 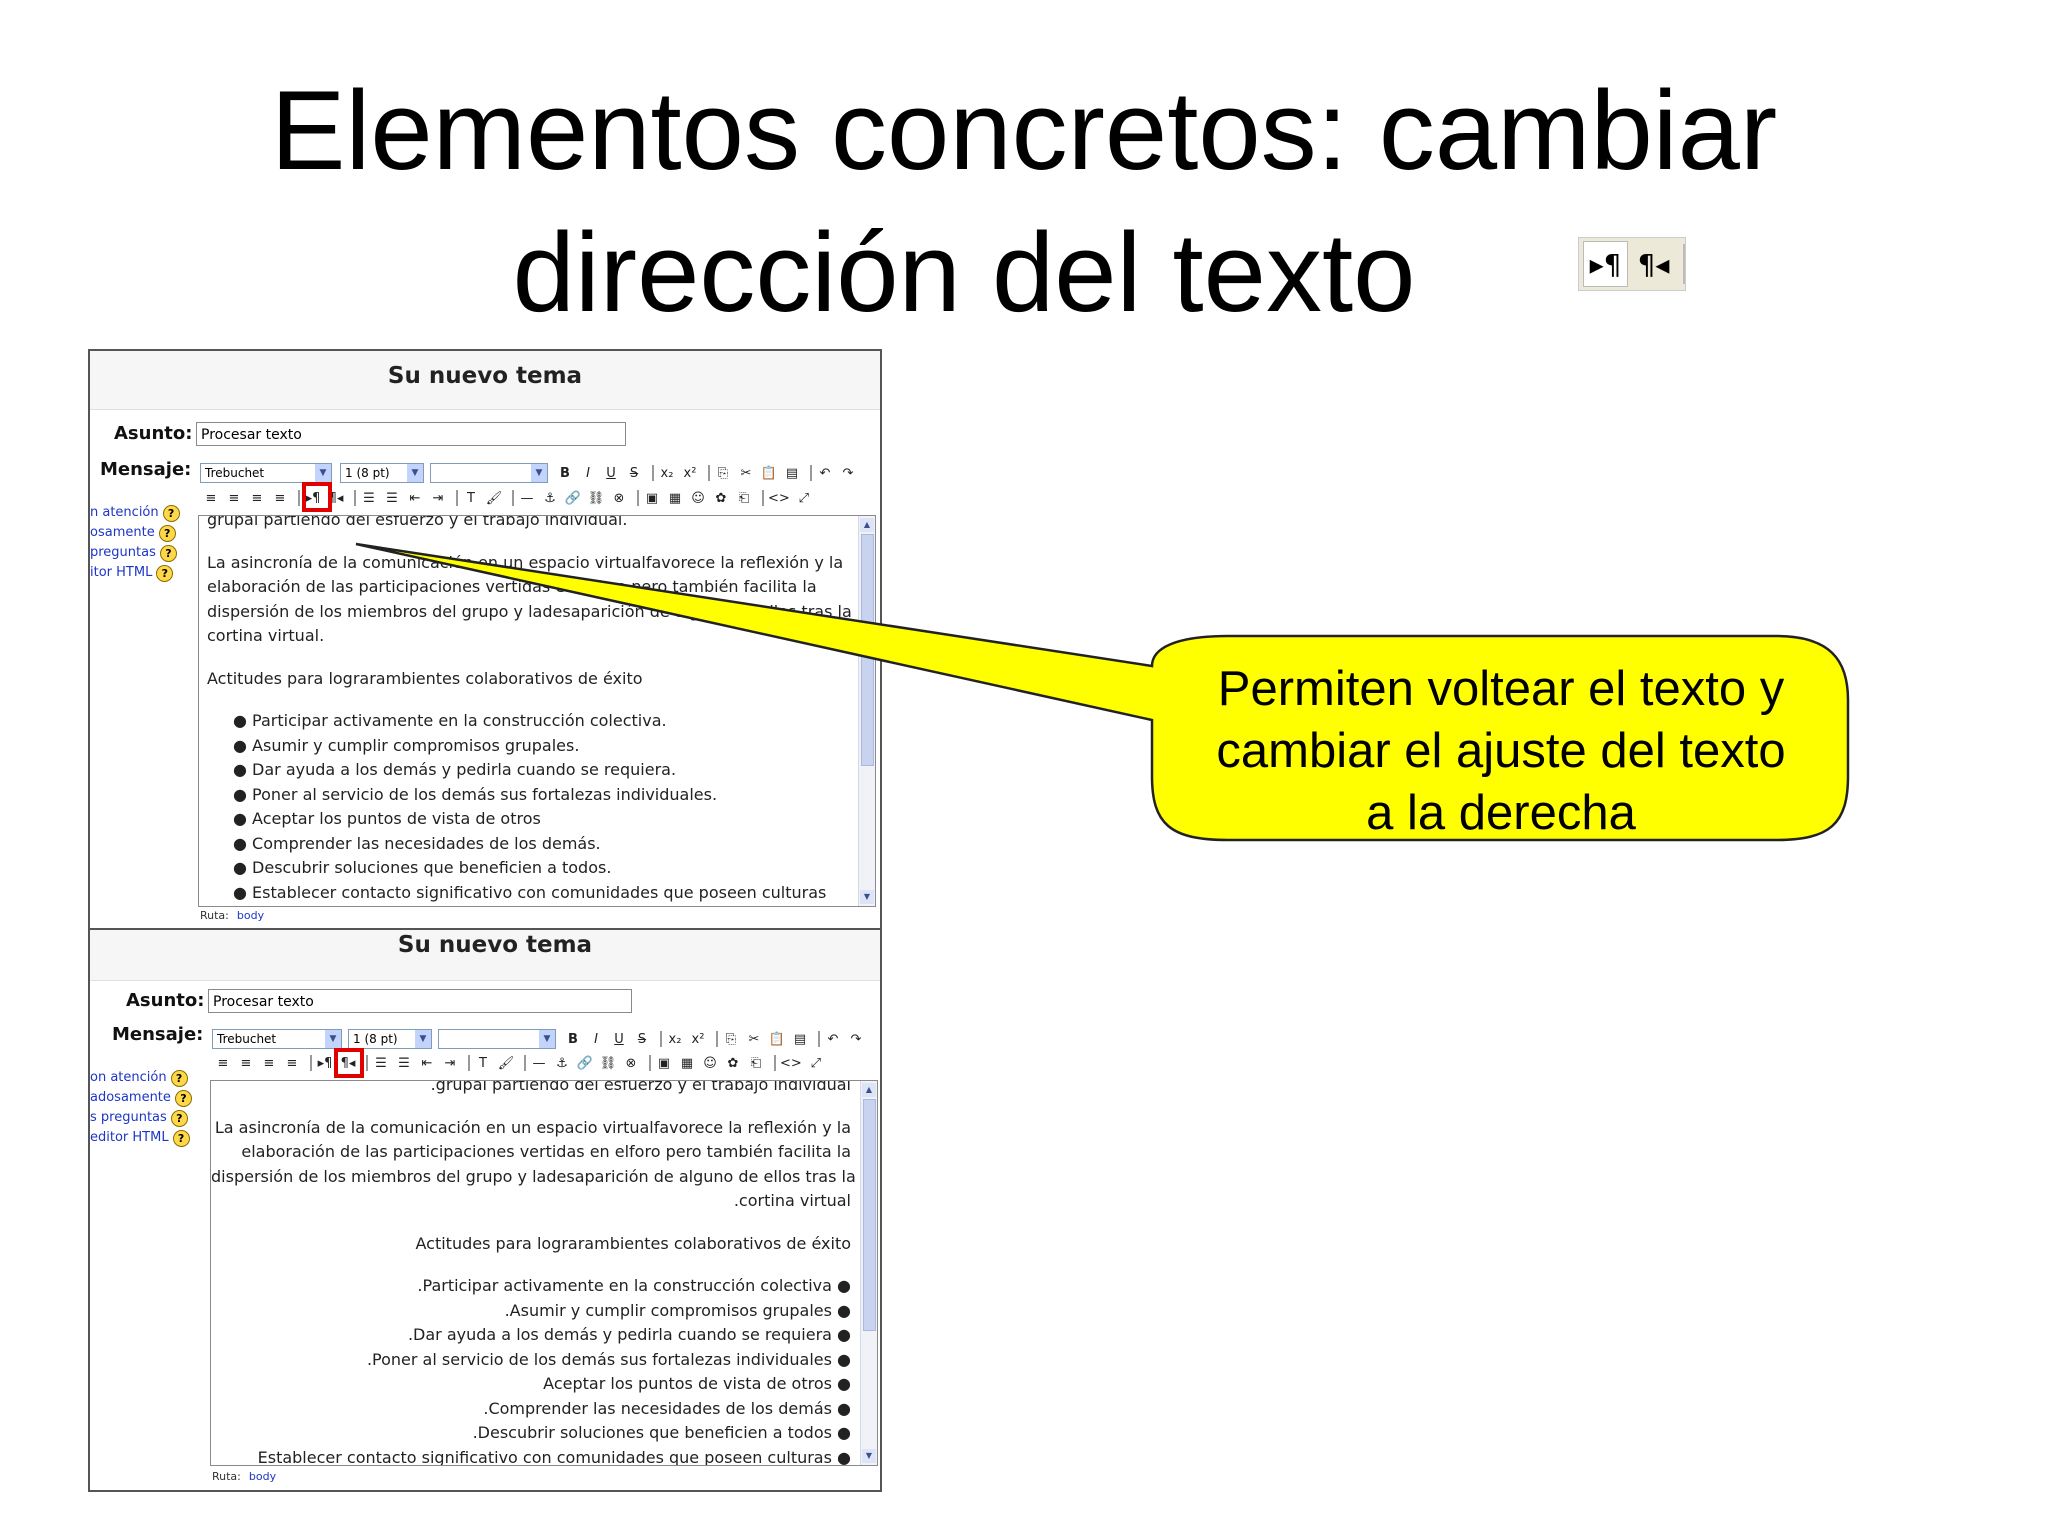 I want to click on callout-line: a la derecha, so click(x=1501, y=813).